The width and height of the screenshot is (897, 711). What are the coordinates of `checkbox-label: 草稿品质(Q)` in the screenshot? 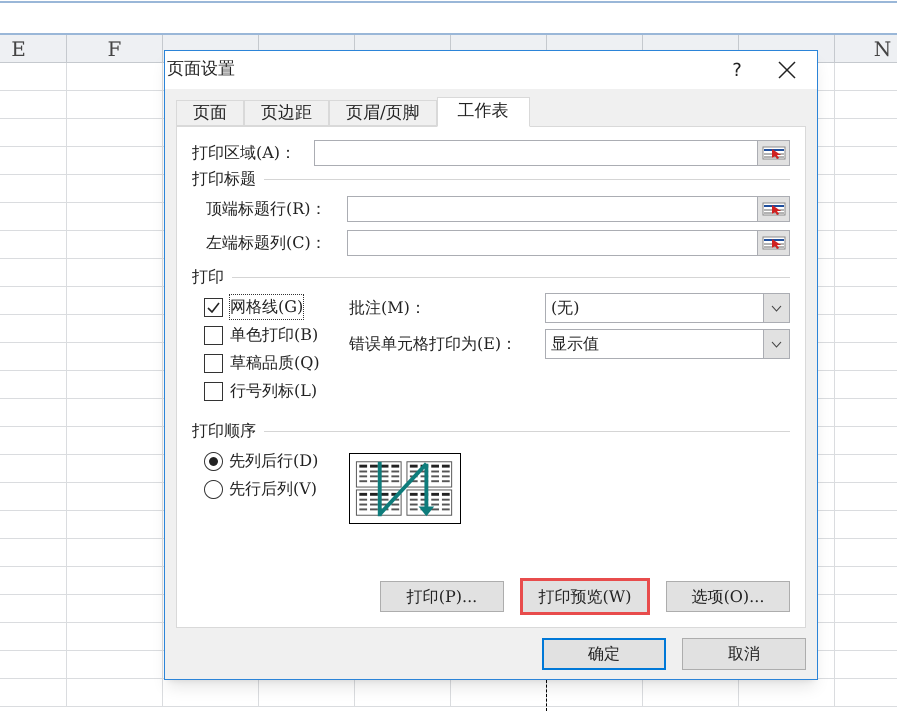 It's located at (275, 363).